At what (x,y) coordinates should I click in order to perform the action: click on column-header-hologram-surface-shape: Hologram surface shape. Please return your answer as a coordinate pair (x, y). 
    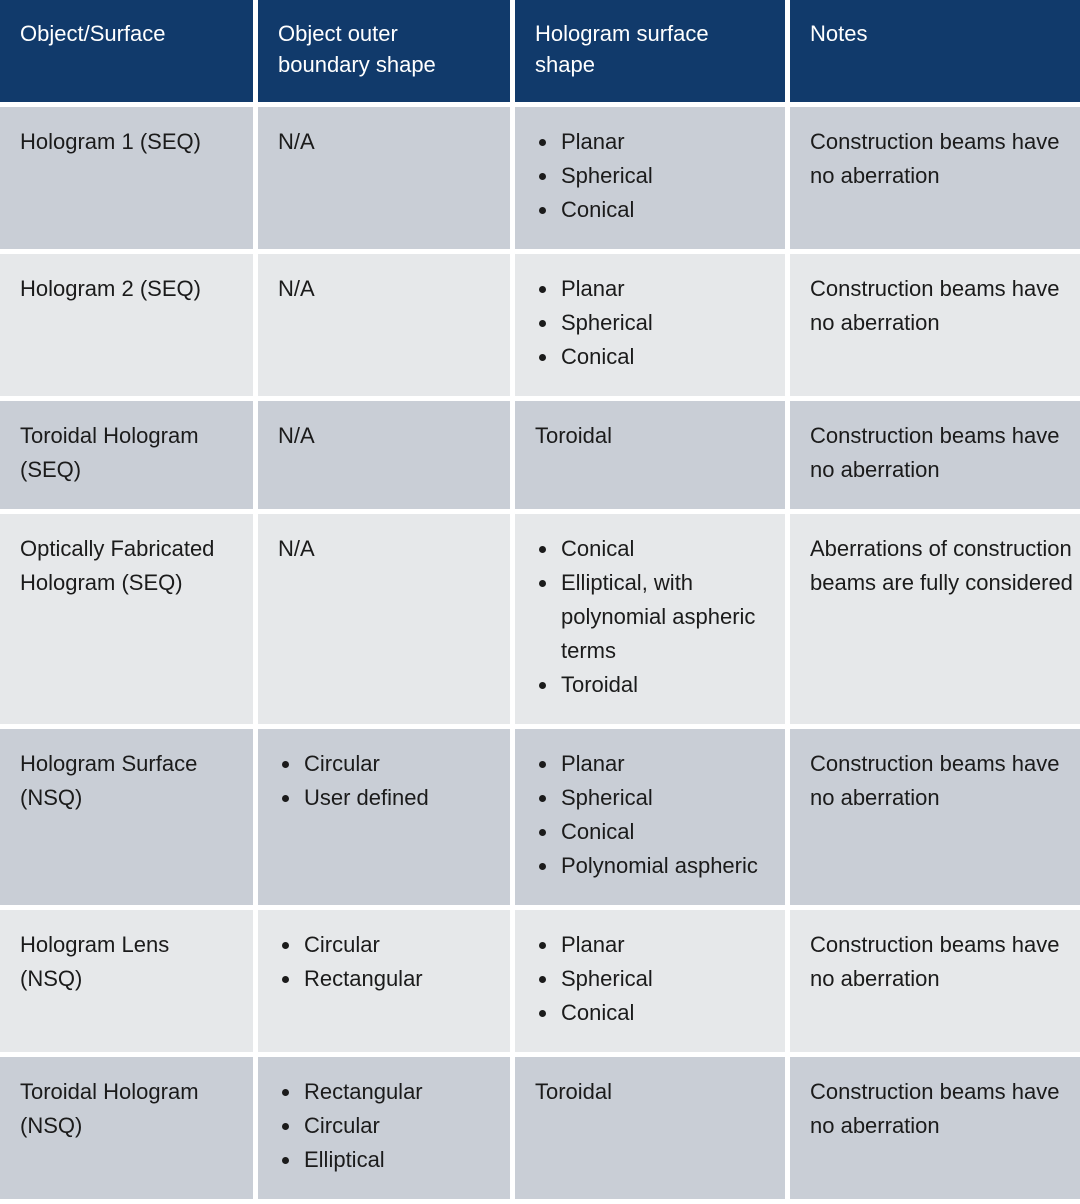
    Looking at the image, I should click on (650, 51).